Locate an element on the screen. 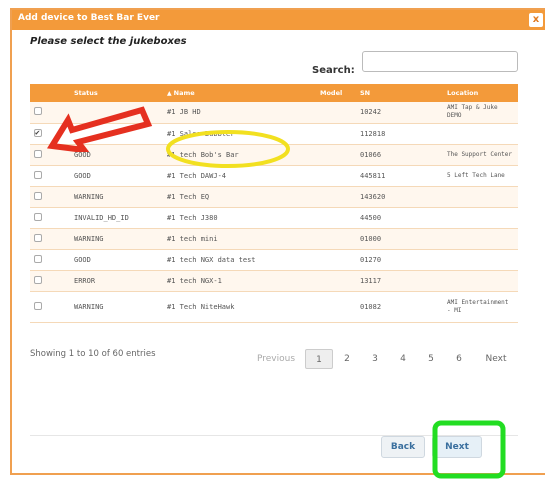 Image resolution: width=545 pixels, height=479 pixels. row-sn: 01270 is located at coordinates (399, 260).